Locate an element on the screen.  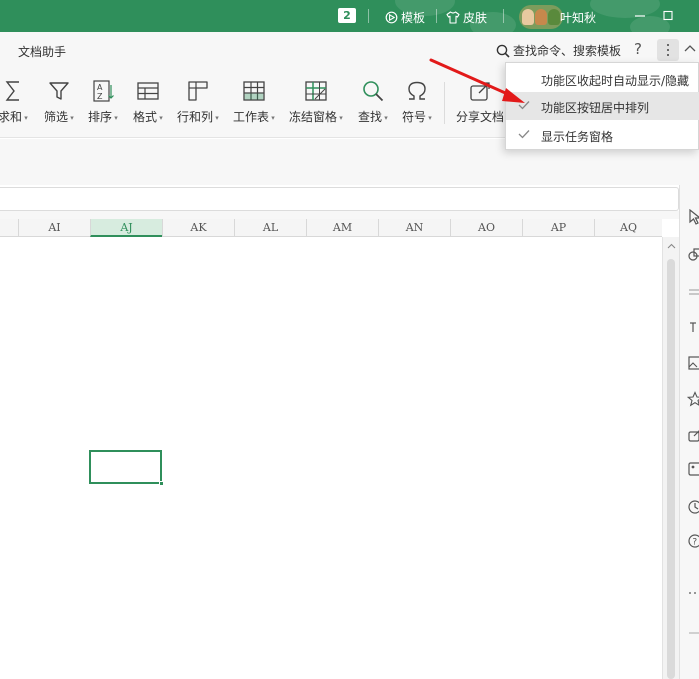
help-circle-icon: ? is located at coordinates (693, 541).